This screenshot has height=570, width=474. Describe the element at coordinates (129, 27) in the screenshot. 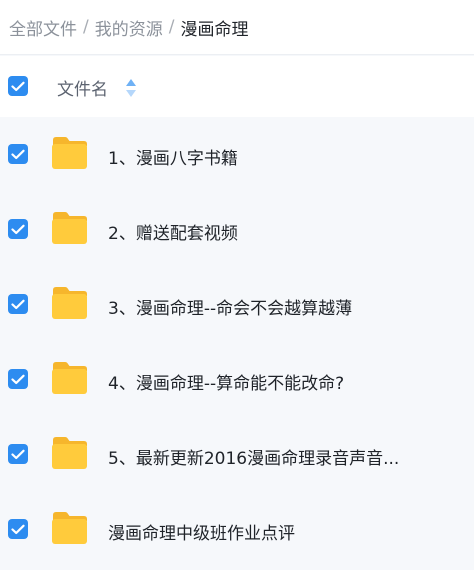

I see `breadcrumb-my-resources: 我的资源` at that location.